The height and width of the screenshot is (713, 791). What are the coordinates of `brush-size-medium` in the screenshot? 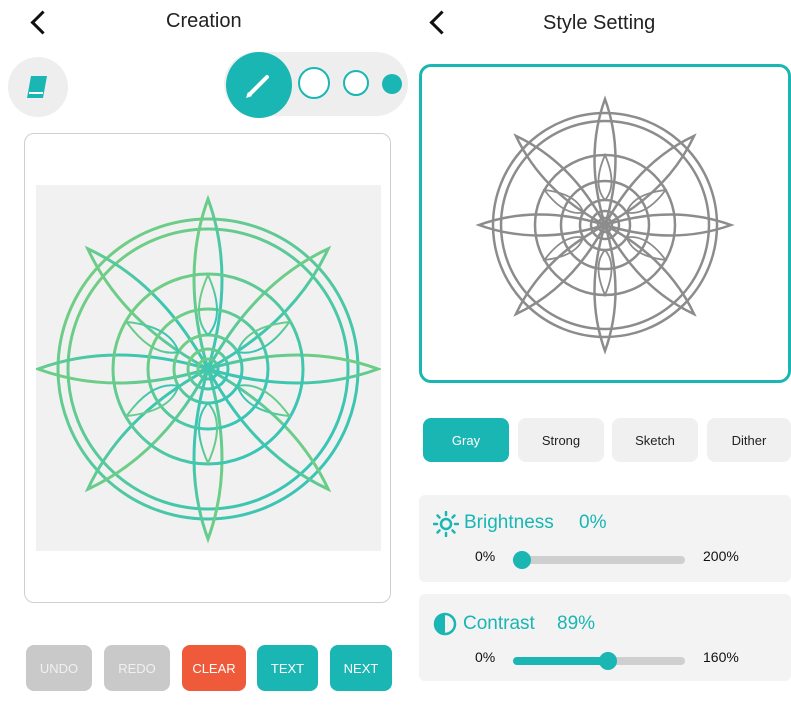 It's located at (356, 83).